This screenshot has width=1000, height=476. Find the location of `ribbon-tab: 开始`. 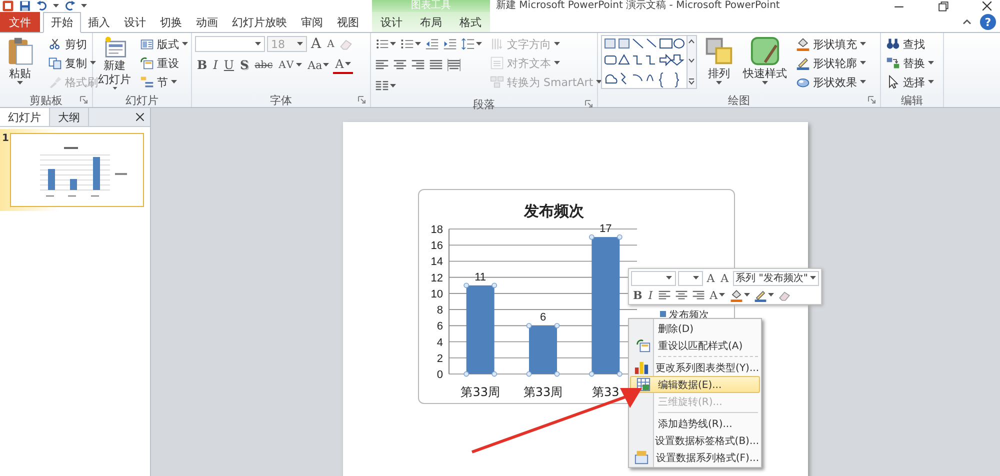

ribbon-tab: 开始 is located at coordinates (62, 22).